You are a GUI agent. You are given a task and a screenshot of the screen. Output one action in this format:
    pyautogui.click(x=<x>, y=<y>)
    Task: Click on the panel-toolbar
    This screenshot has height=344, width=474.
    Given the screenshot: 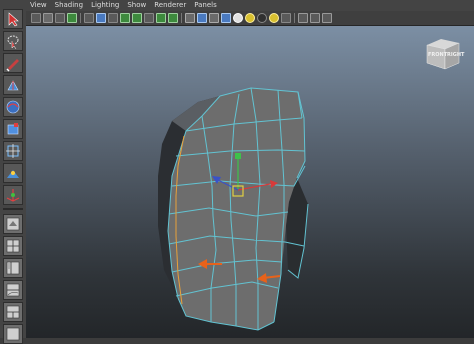 What is the action you would take?
    pyautogui.click(x=250, y=18)
    